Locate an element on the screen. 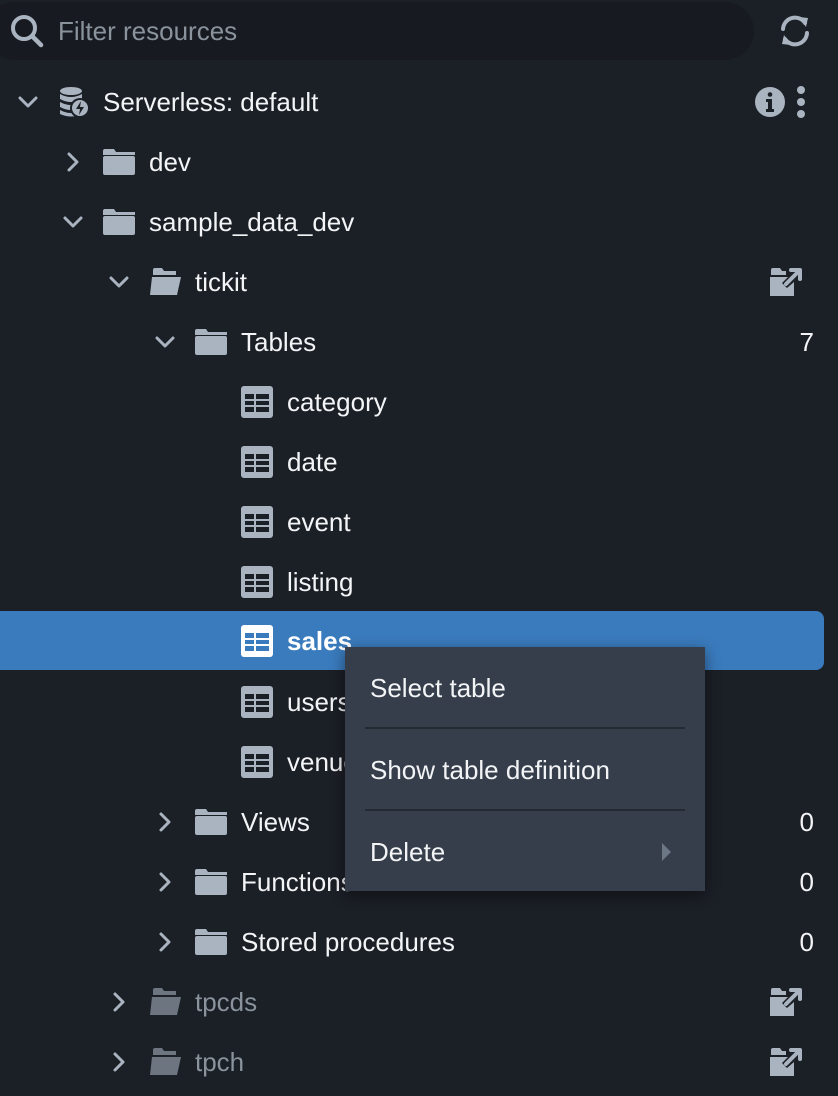  refresh-icon is located at coordinates (795, 31).